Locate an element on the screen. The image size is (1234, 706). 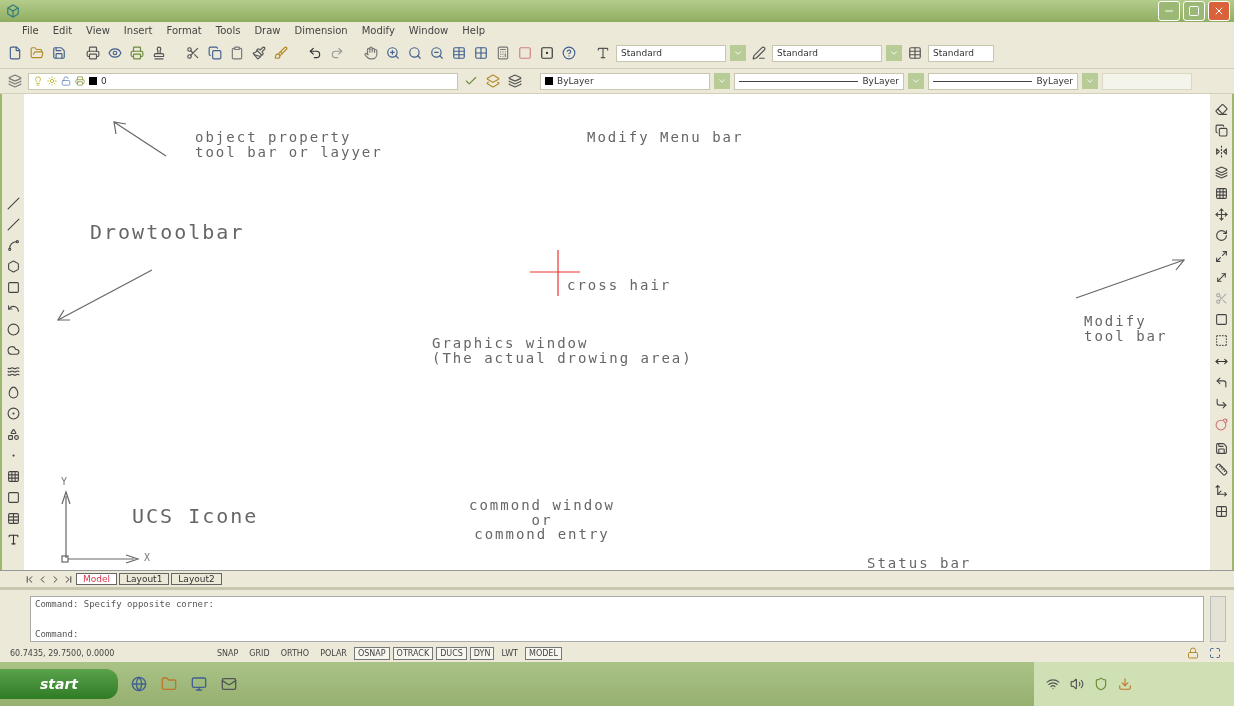
layer-state-icon is located at coordinates (515, 81).